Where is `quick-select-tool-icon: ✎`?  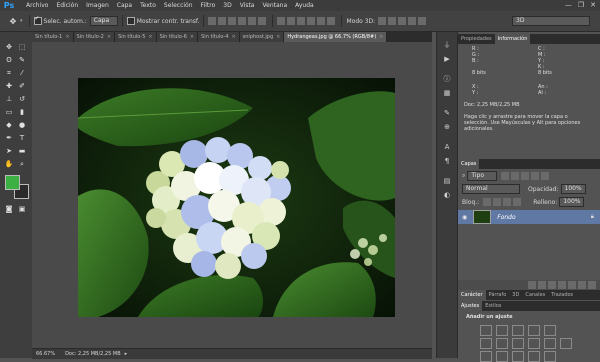
quick-select-tool-icon: ✎ is located at coordinates (22, 60).